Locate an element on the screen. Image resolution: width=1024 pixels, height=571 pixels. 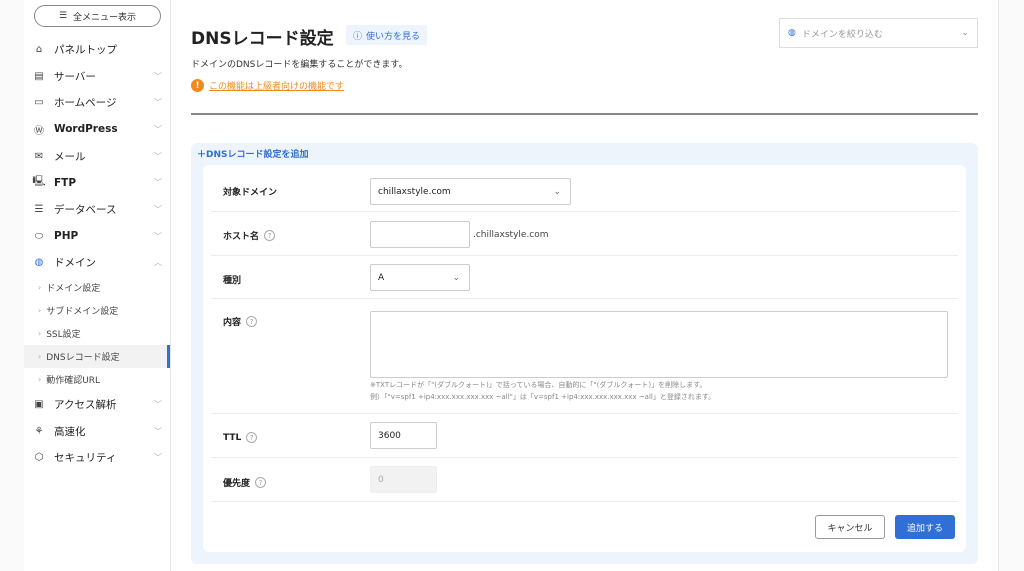
type-label: 種別 is located at coordinates (232, 281).